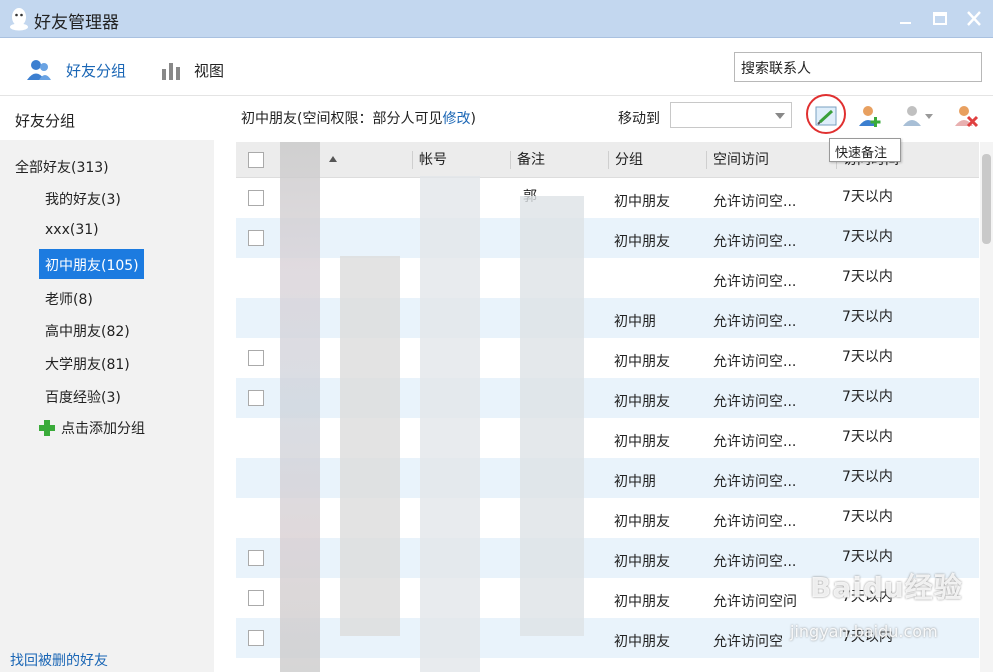  I want to click on permission-suffix: ), so click(473, 119).